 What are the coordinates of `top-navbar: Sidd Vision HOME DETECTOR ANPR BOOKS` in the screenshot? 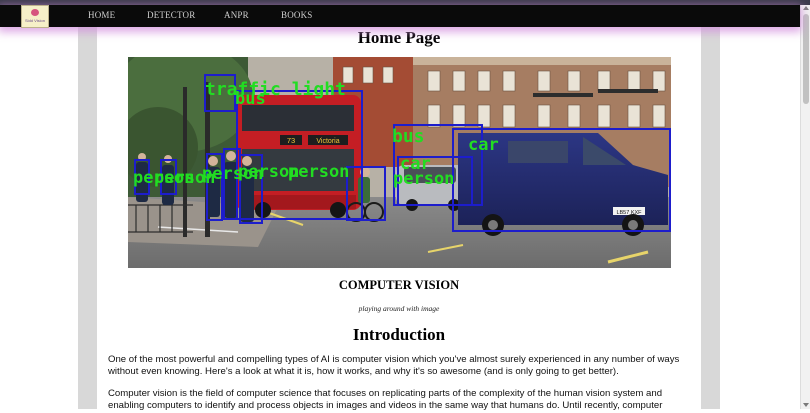 It's located at (400, 16).